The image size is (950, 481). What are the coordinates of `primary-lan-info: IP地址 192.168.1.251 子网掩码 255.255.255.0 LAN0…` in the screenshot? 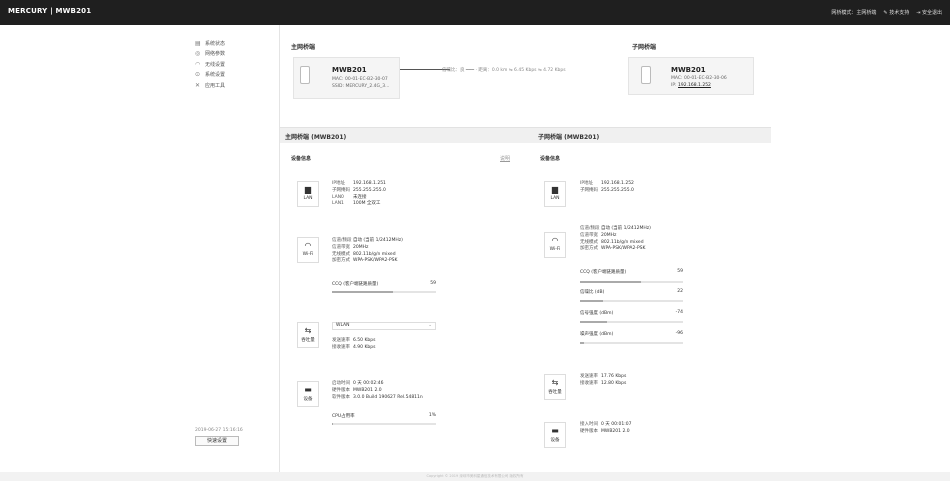 It's located at (359, 194).